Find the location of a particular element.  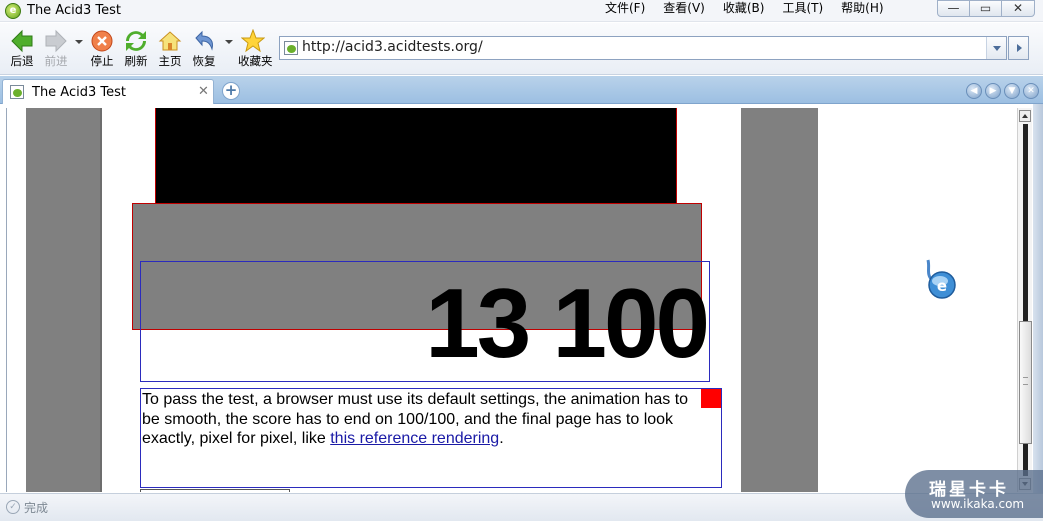

ie-logo-icon: e is located at coordinates (941, 279).